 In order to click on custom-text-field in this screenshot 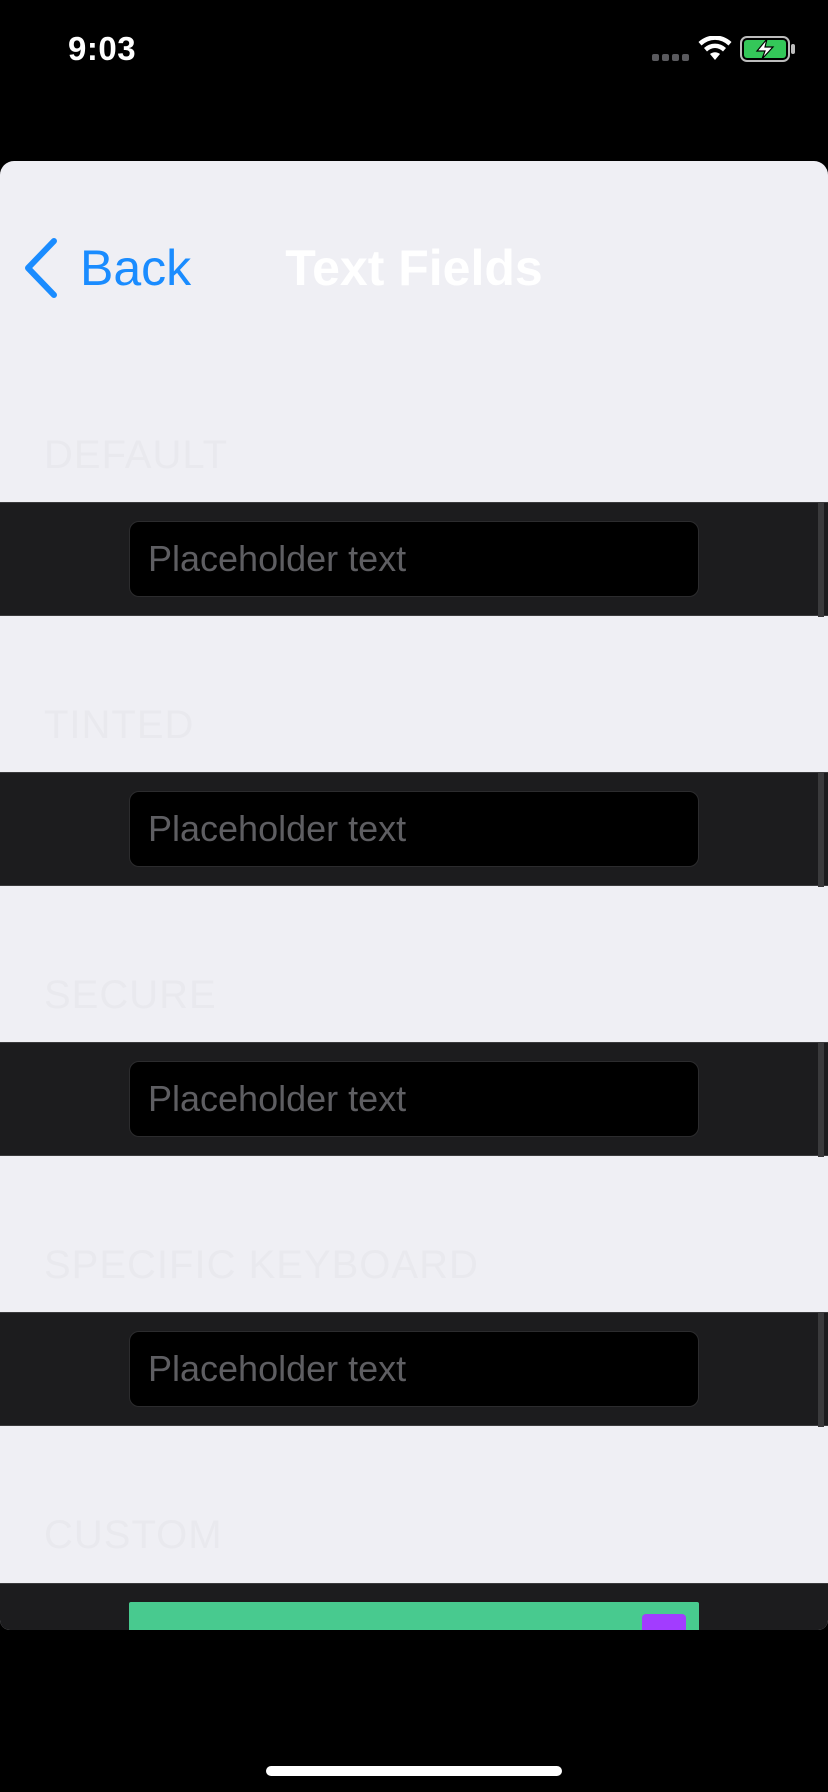, I will do `click(414, 1616)`.